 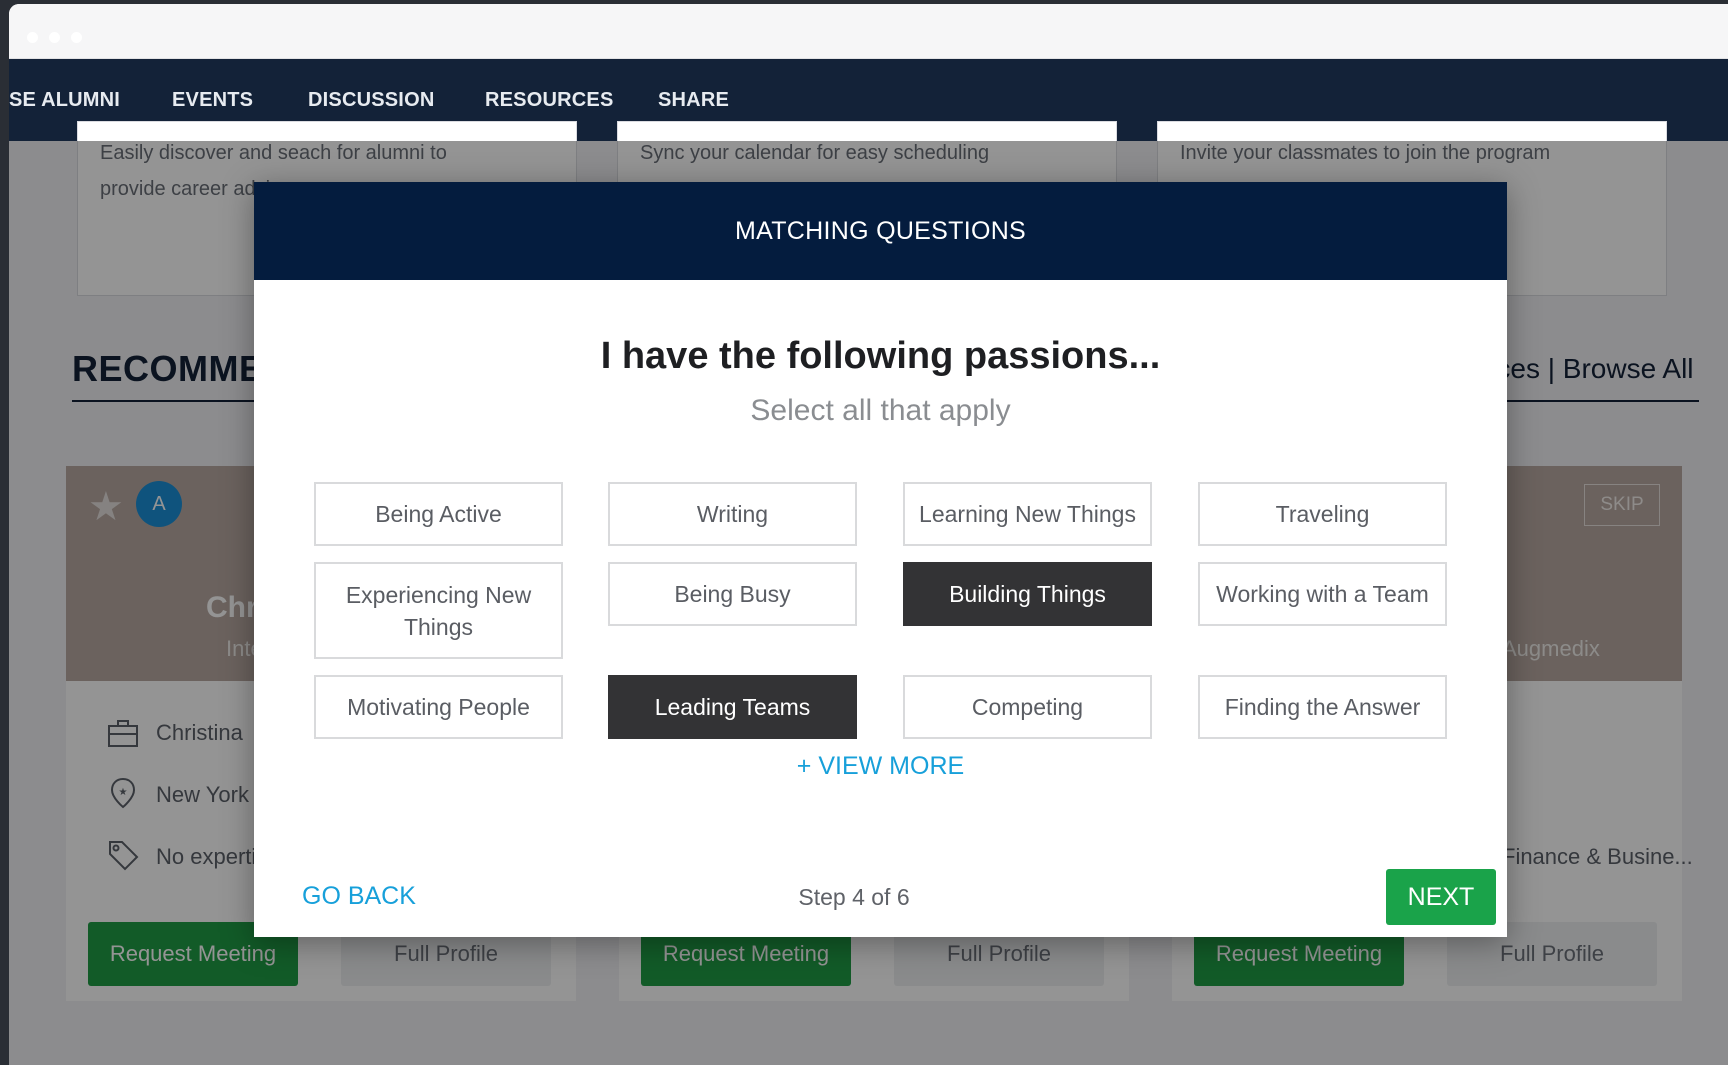 I want to click on option-being-busy: Being Busy, so click(x=732, y=594).